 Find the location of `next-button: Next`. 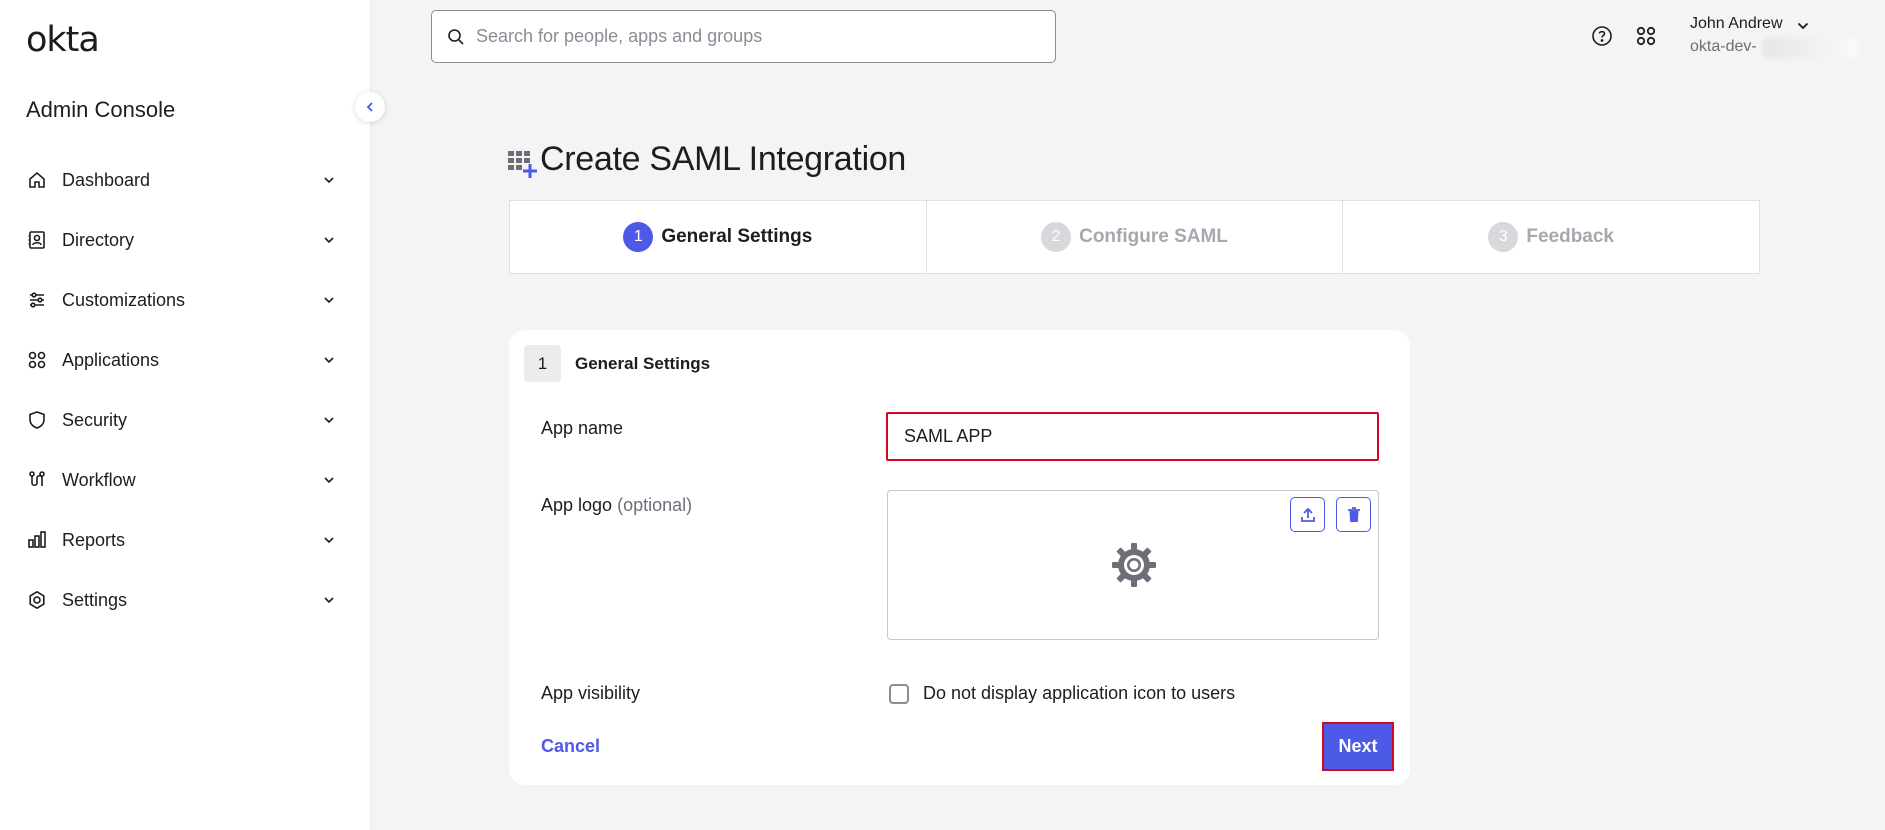

next-button: Next is located at coordinates (1358, 746).